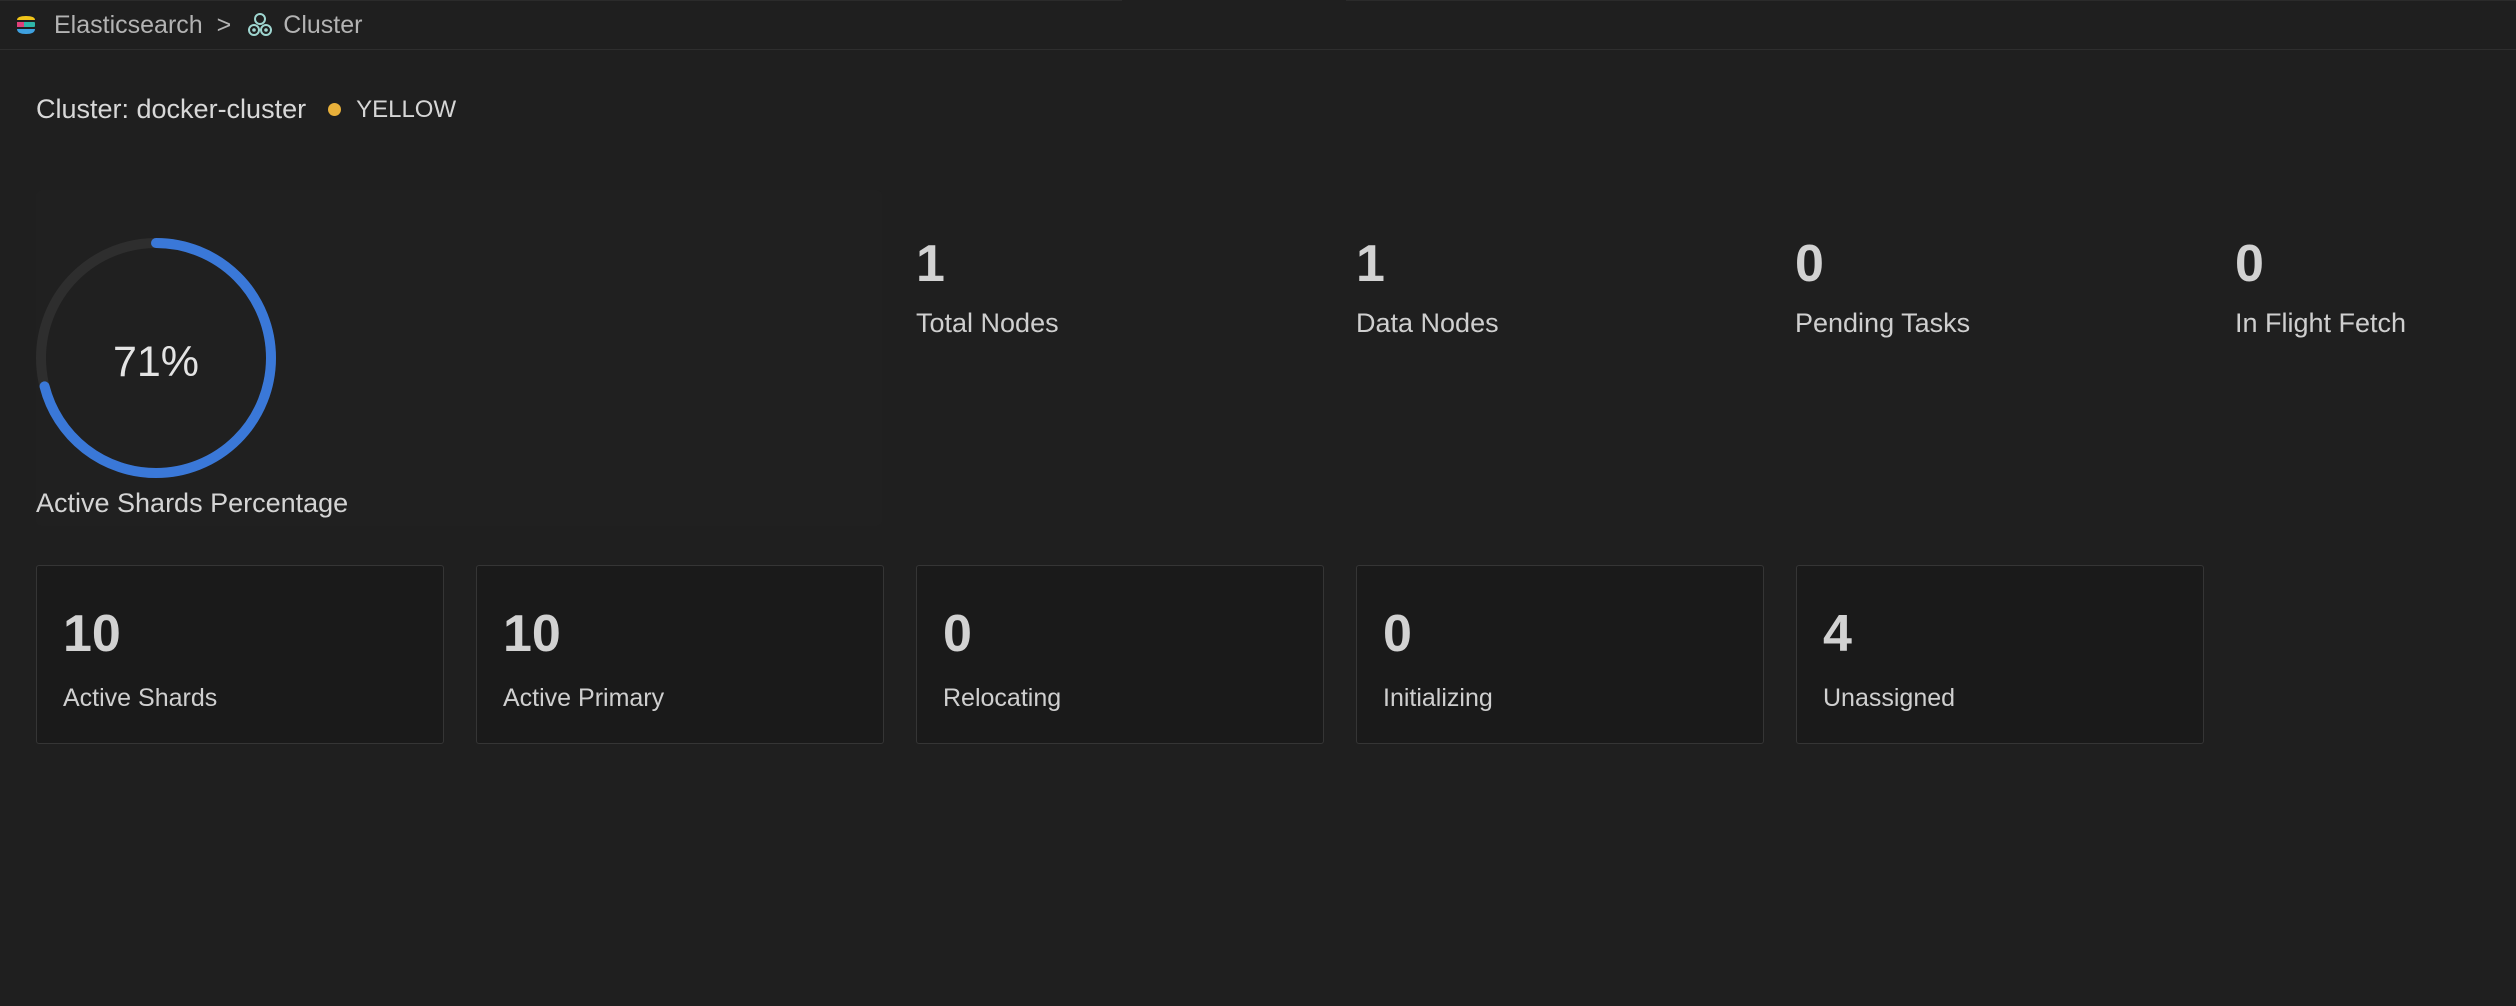 The width and height of the screenshot is (2516, 1006). Describe the element at coordinates (335, 109) in the screenshot. I see `status-dot-icon` at that location.